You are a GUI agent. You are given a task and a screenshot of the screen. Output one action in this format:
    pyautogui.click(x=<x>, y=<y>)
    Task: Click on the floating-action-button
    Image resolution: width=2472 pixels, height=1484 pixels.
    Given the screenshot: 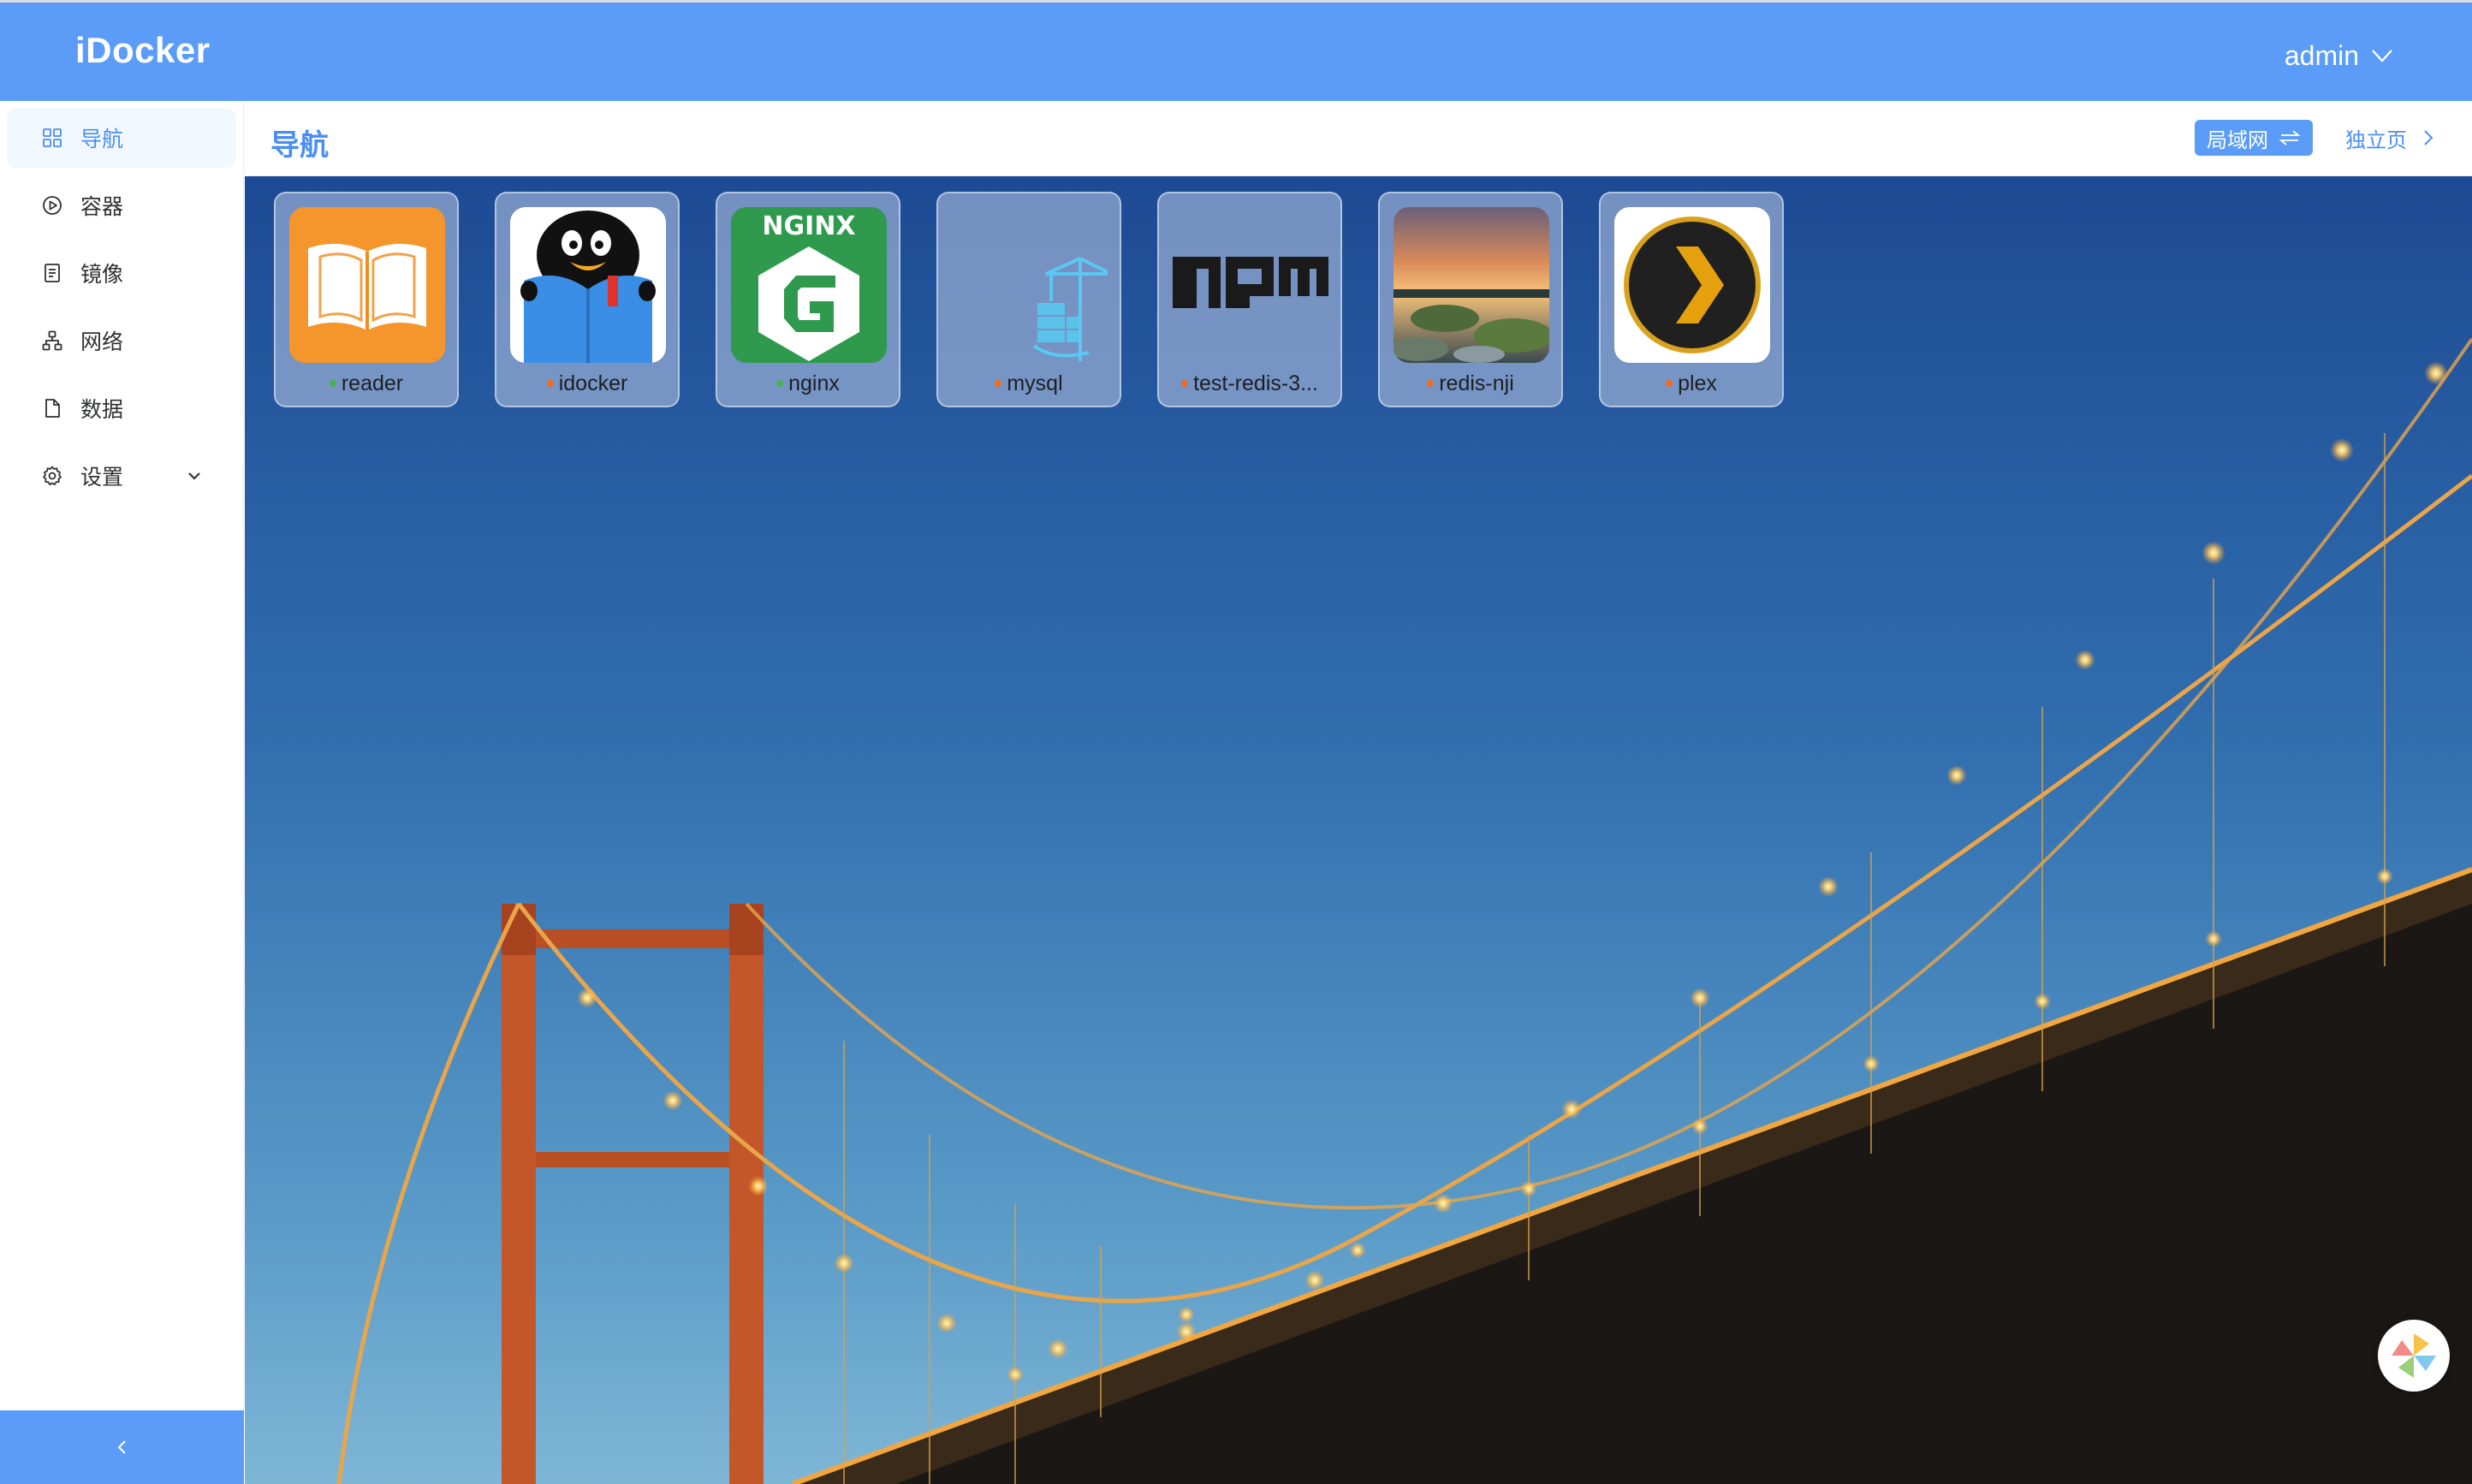 What is the action you would take?
    pyautogui.click(x=2414, y=1356)
    